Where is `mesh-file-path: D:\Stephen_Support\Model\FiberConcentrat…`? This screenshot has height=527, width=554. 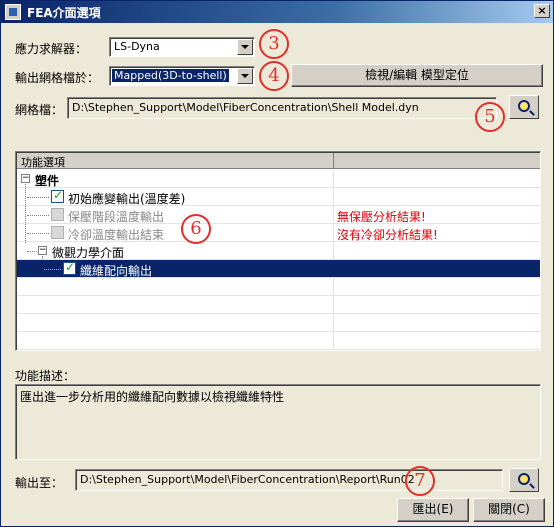 mesh-file-path: D:\Stephen_Support\Model\FiberConcentrat… is located at coordinates (245, 107).